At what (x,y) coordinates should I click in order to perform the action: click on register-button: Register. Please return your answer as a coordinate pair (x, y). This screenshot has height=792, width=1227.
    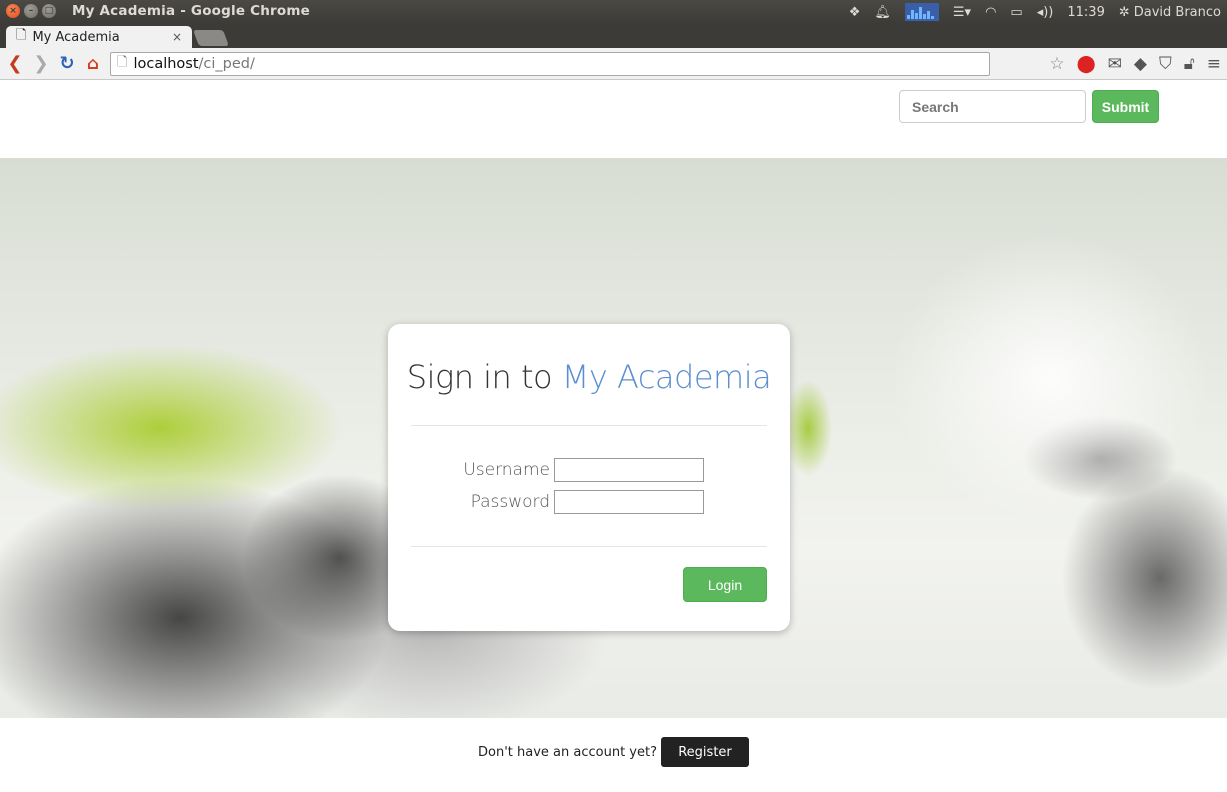
    Looking at the image, I should click on (705, 752).